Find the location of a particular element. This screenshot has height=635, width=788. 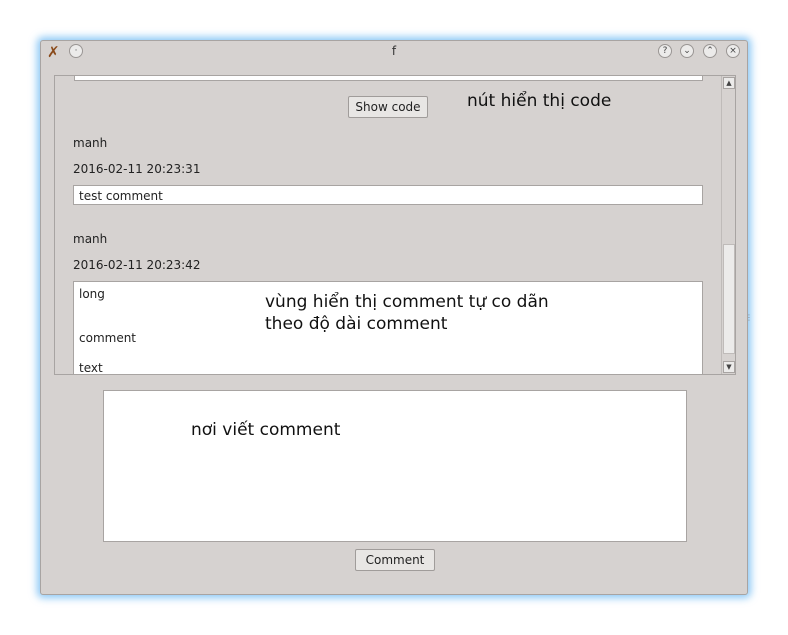

comment-text-box: test comment is located at coordinates (388, 195).